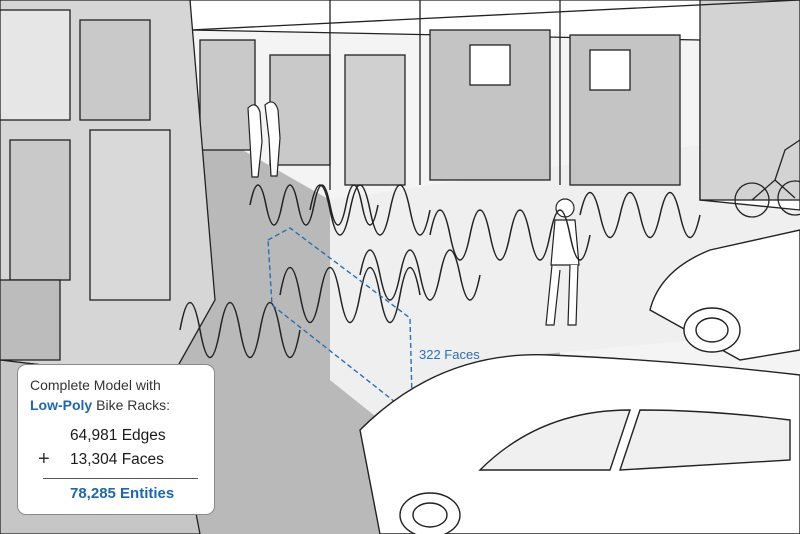  What do you see at coordinates (122, 493) in the screenshot?
I see `stat-total: 78,285 Entities` at bounding box center [122, 493].